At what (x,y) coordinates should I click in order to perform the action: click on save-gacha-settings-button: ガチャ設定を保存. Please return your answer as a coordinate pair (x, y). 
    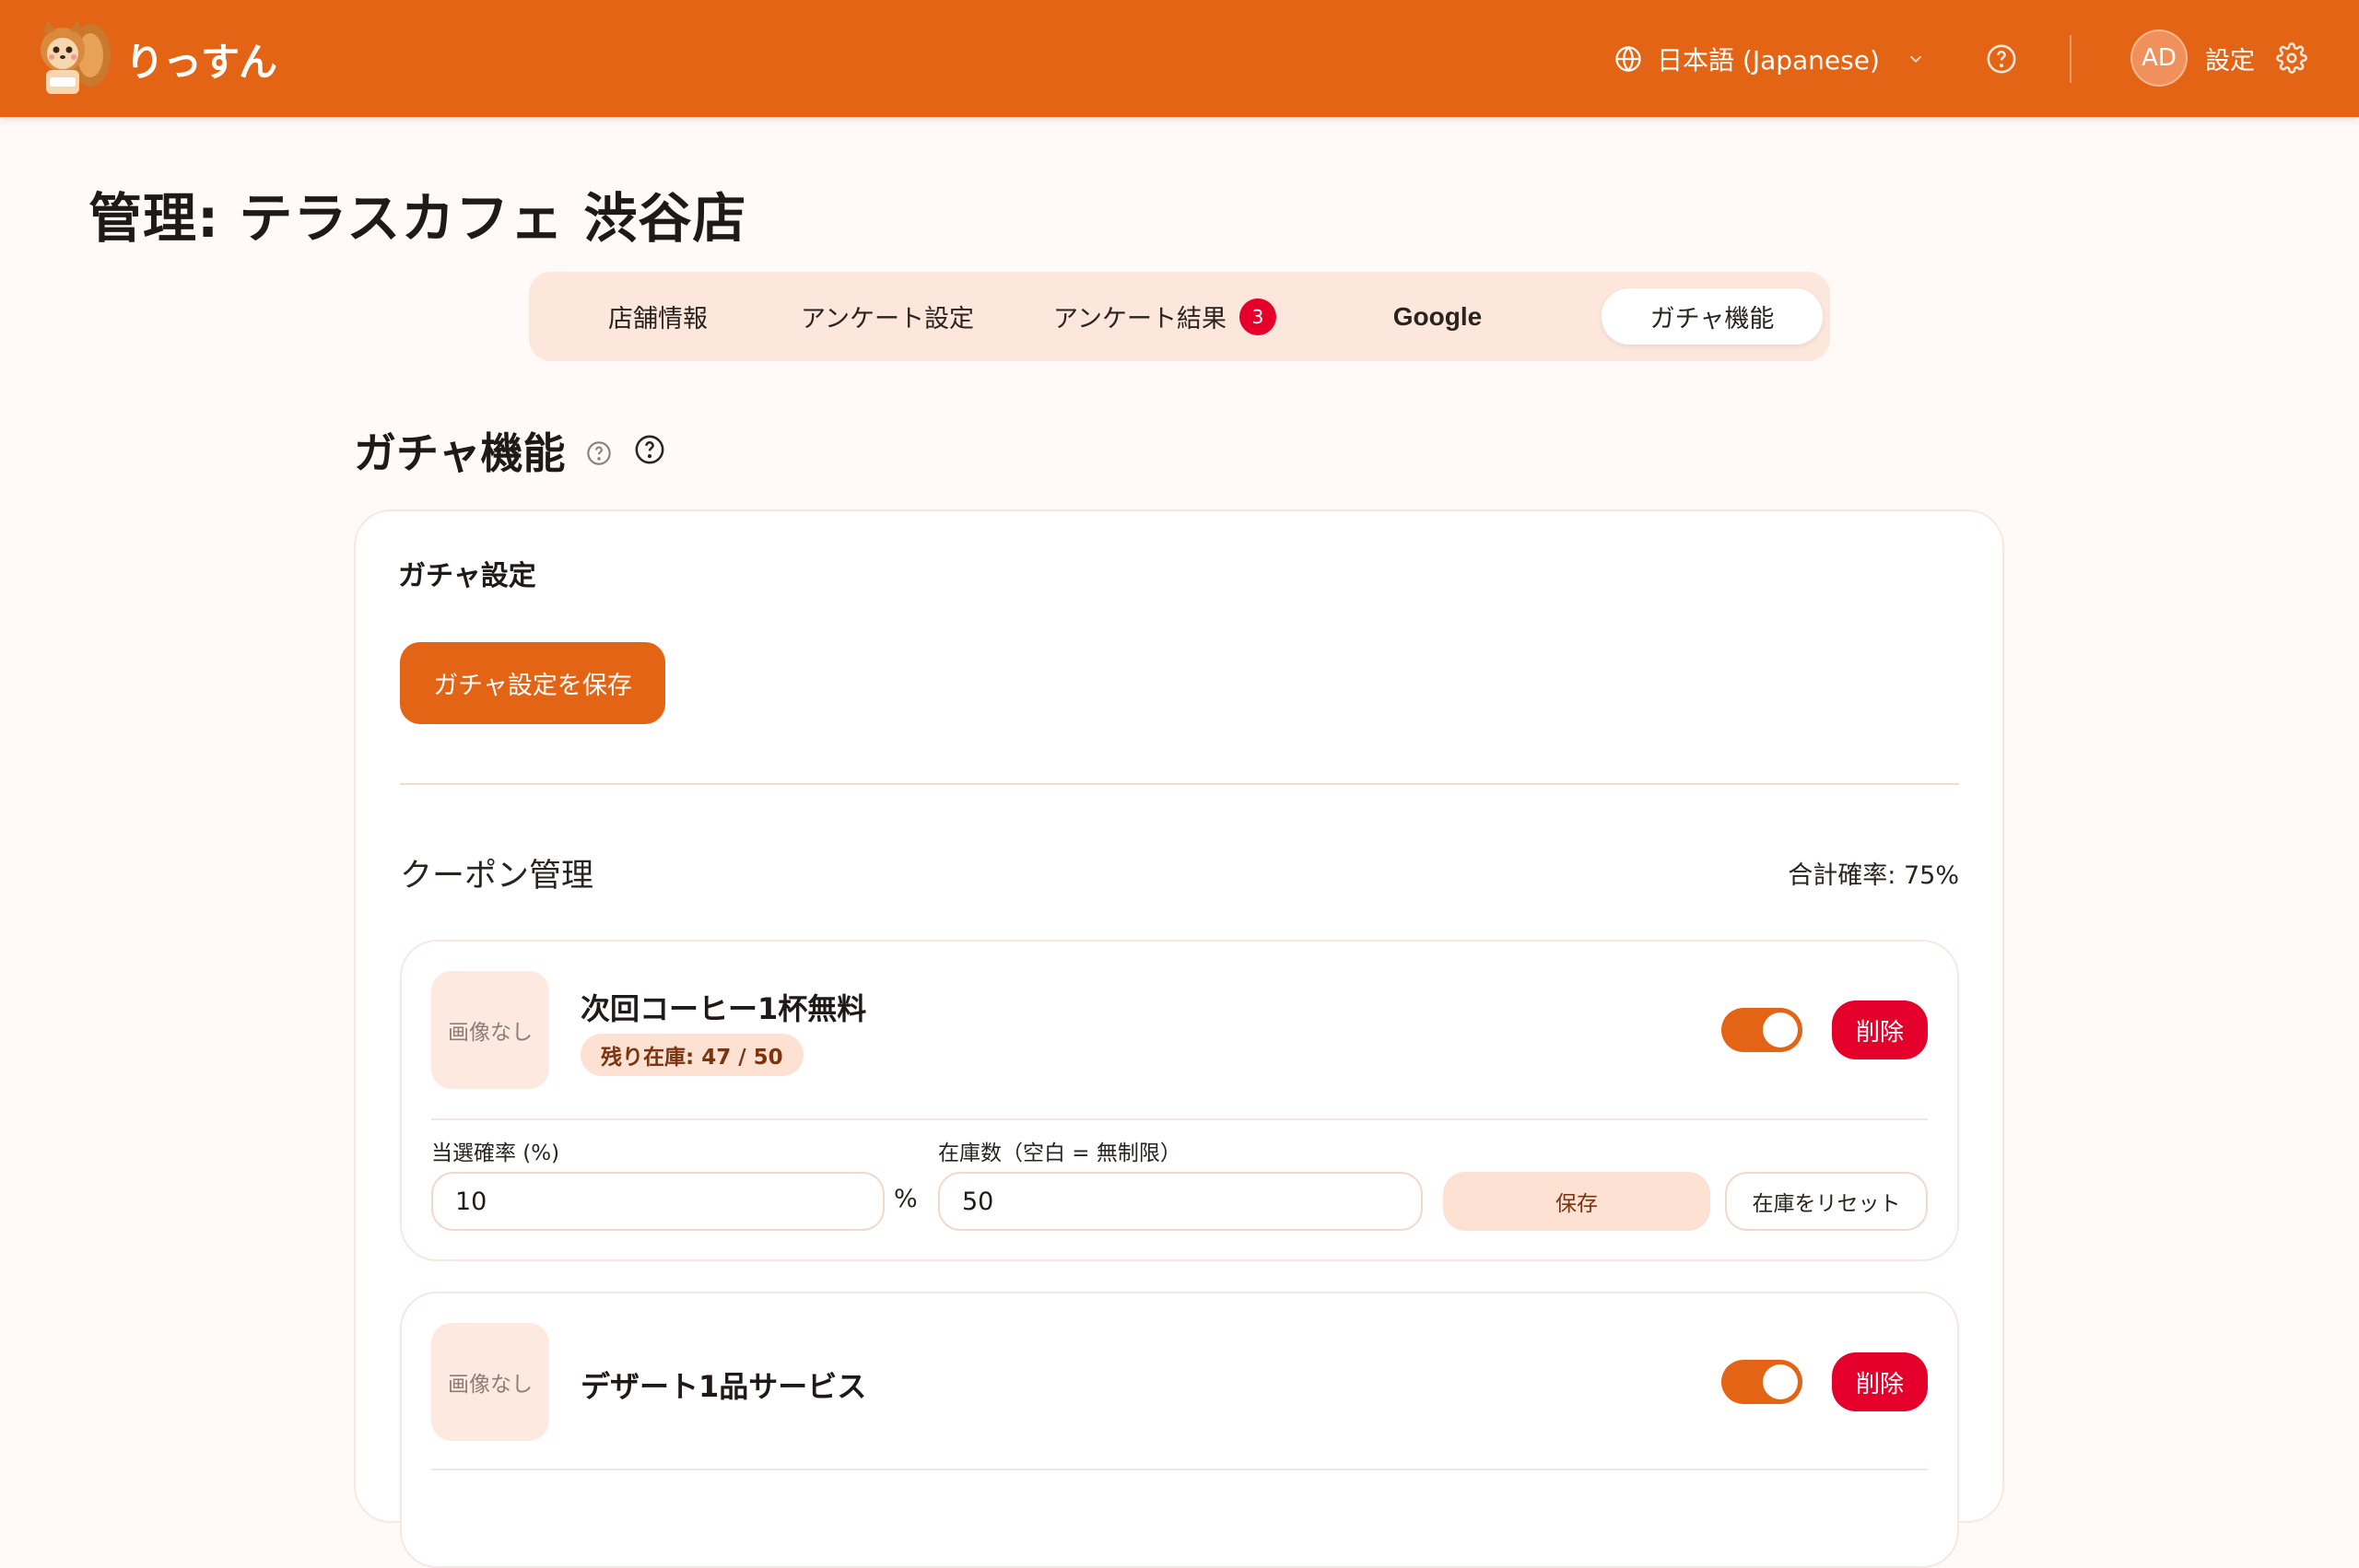
    Looking at the image, I should click on (532, 683).